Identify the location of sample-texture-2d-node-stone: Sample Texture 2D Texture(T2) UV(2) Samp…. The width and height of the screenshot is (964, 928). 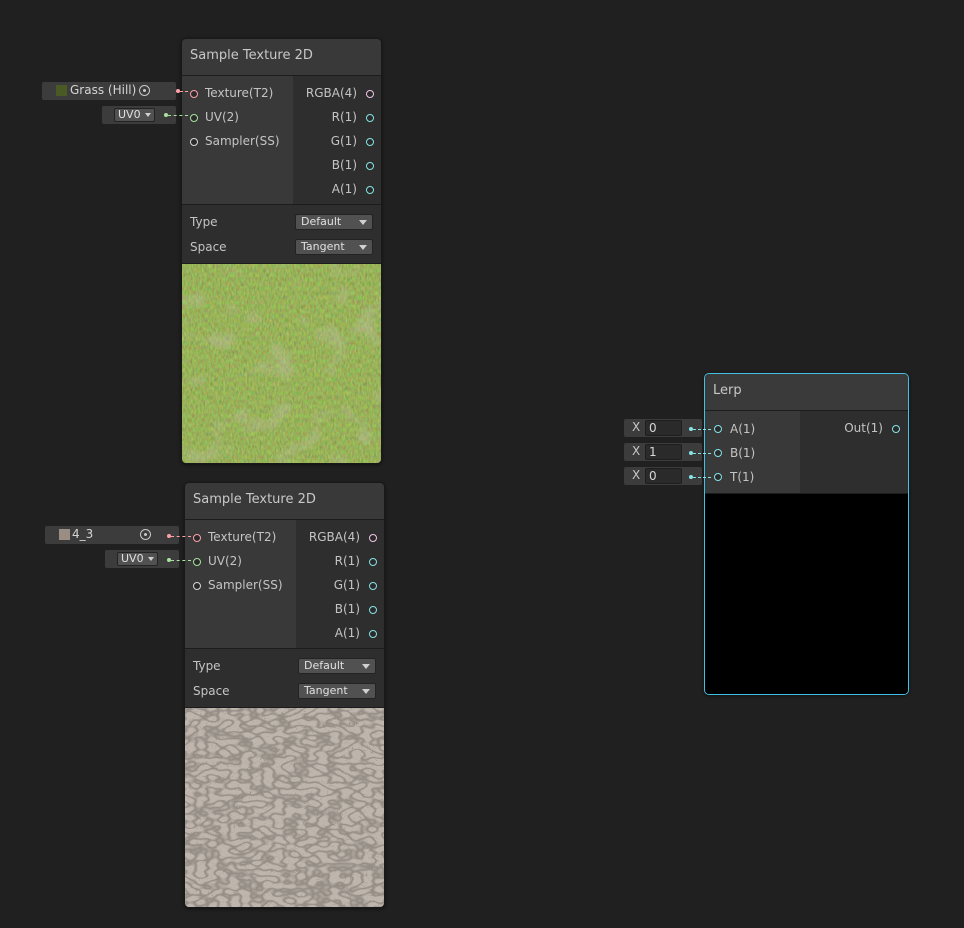
(284, 695).